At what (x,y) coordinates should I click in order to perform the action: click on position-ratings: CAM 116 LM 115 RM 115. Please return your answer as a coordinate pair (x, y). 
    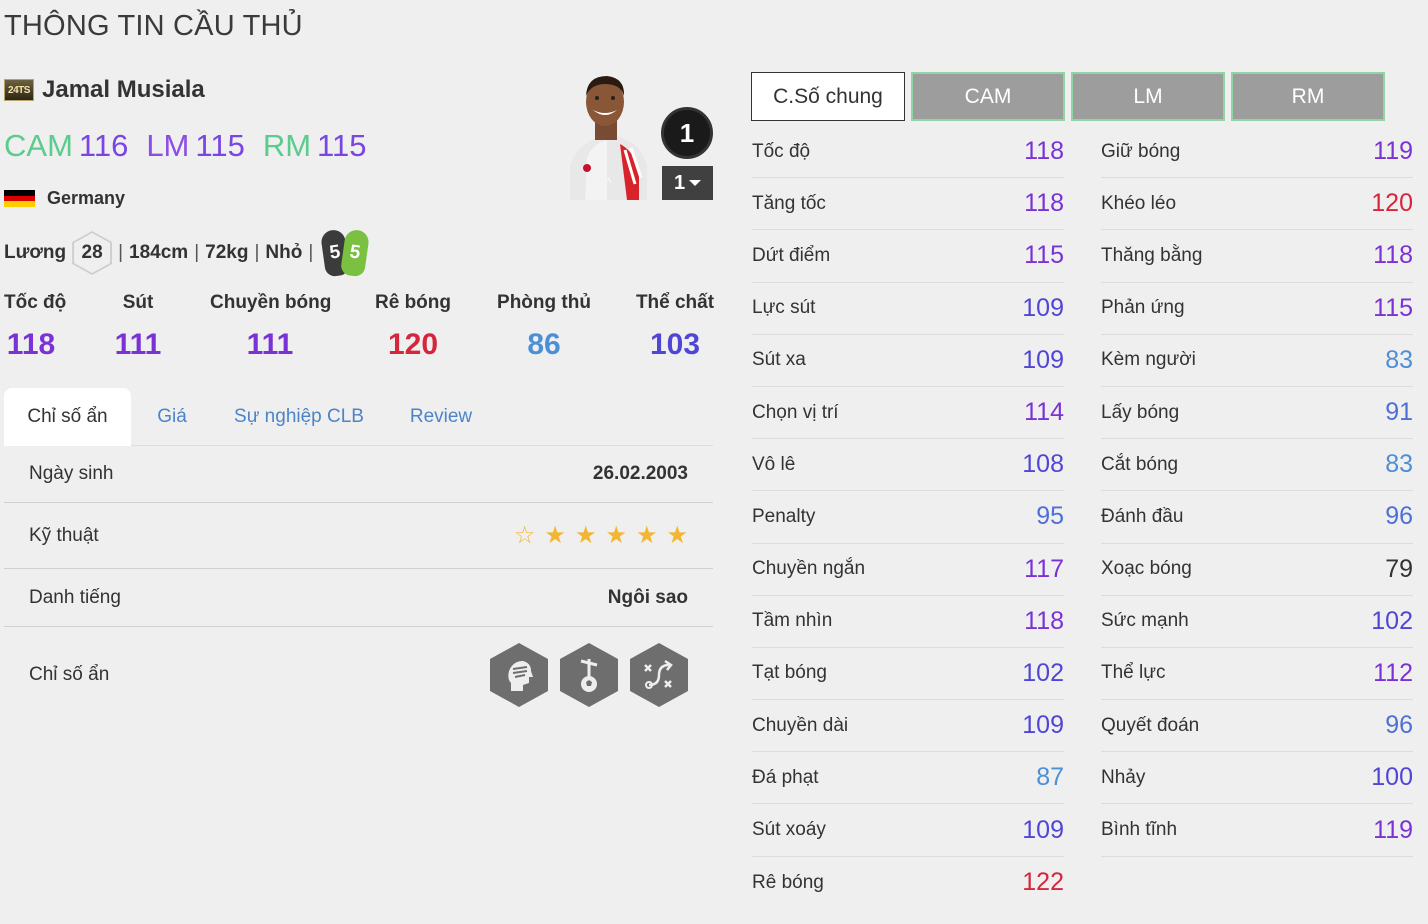
    Looking at the image, I should click on (185, 146).